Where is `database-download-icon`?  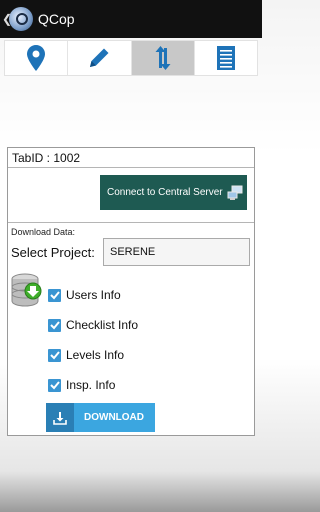
database-download-icon is located at coordinates (26, 290).